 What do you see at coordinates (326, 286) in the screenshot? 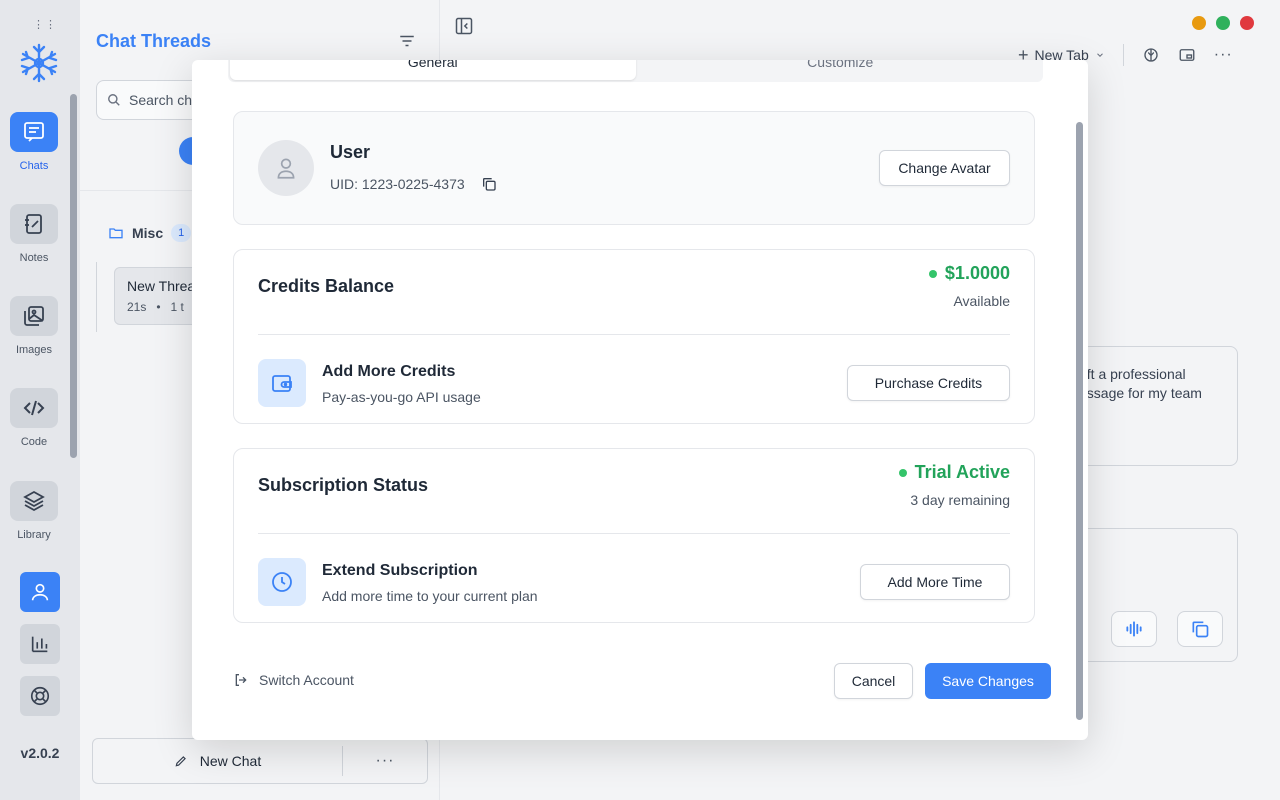
I see `credits-title: Credits Balance` at bounding box center [326, 286].